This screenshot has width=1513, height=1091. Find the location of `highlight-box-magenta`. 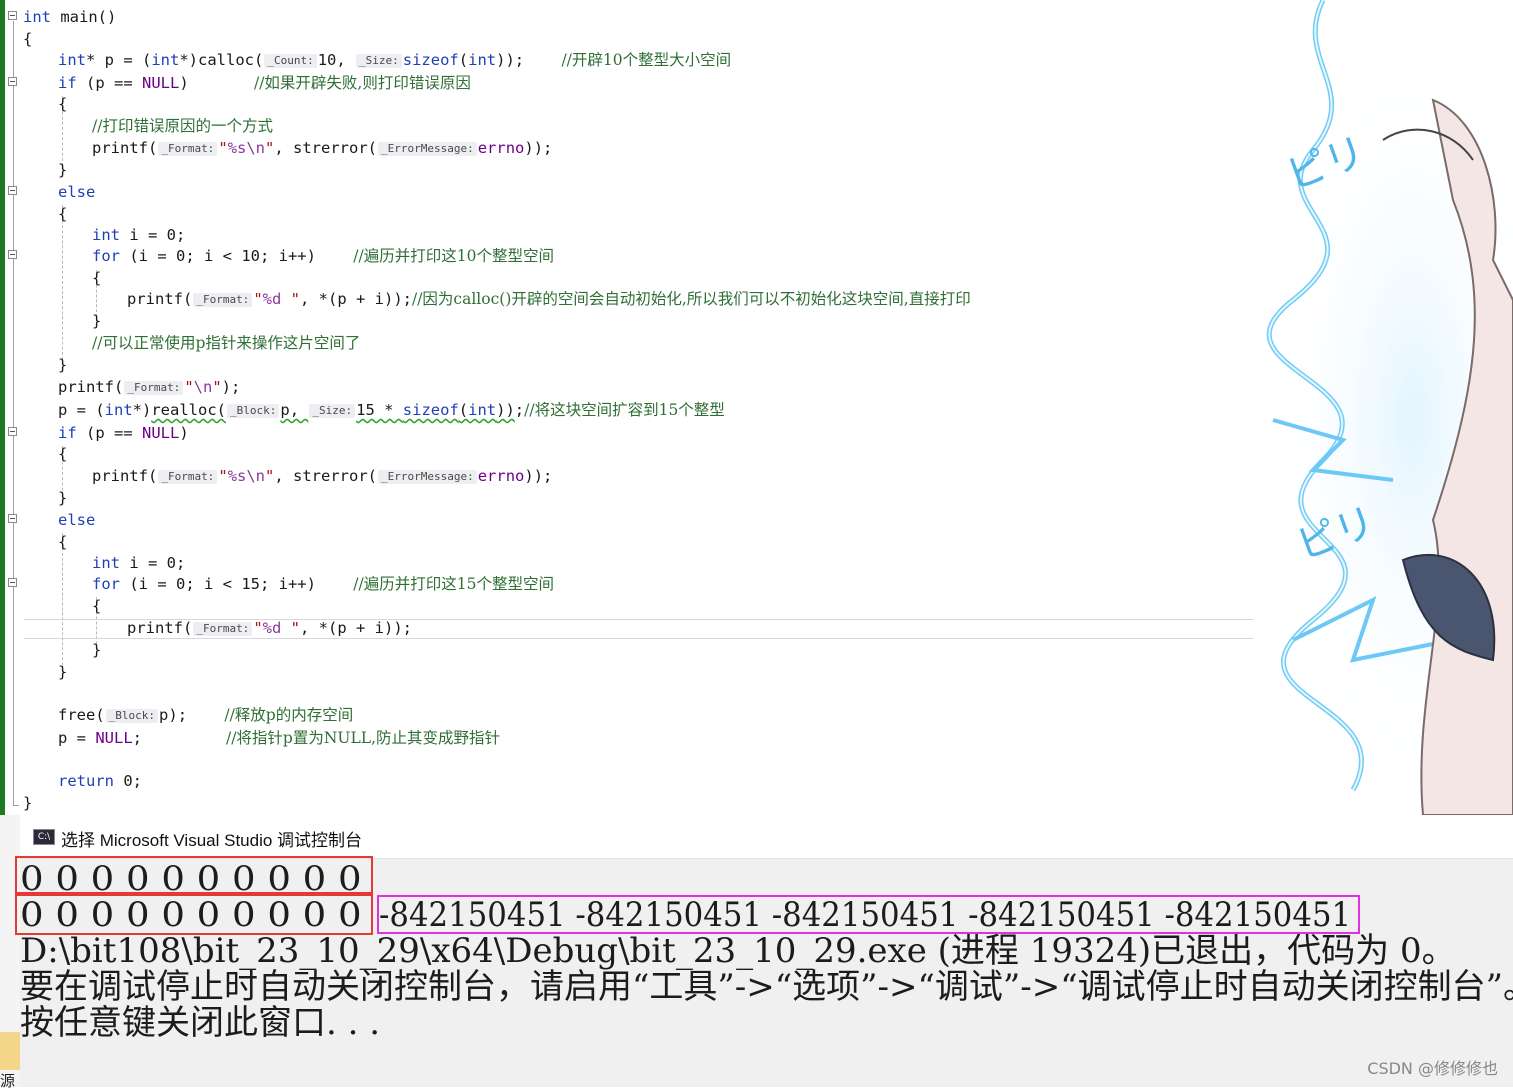

highlight-box-magenta is located at coordinates (868, 914).